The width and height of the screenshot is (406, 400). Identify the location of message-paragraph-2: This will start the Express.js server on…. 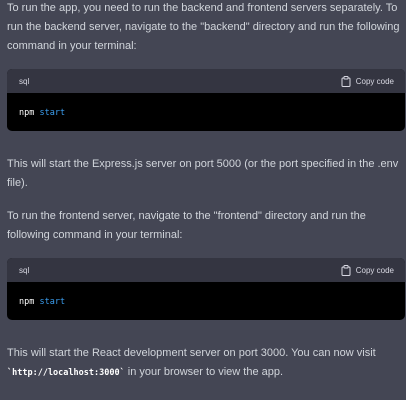
(203, 173).